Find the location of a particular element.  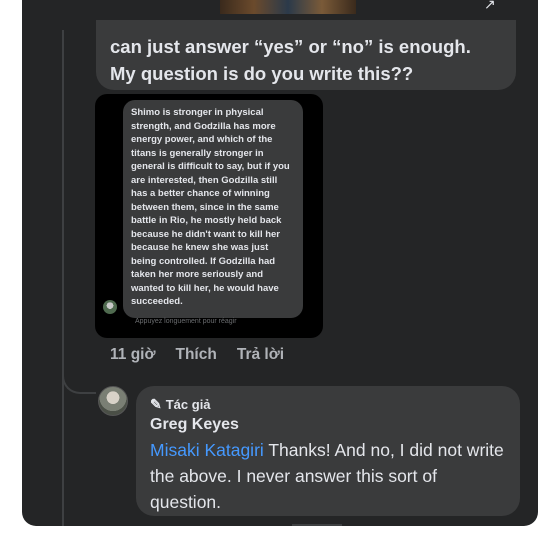

comment-text-line: can just answer “yes” or “no” is enough. is located at coordinates (290, 46).